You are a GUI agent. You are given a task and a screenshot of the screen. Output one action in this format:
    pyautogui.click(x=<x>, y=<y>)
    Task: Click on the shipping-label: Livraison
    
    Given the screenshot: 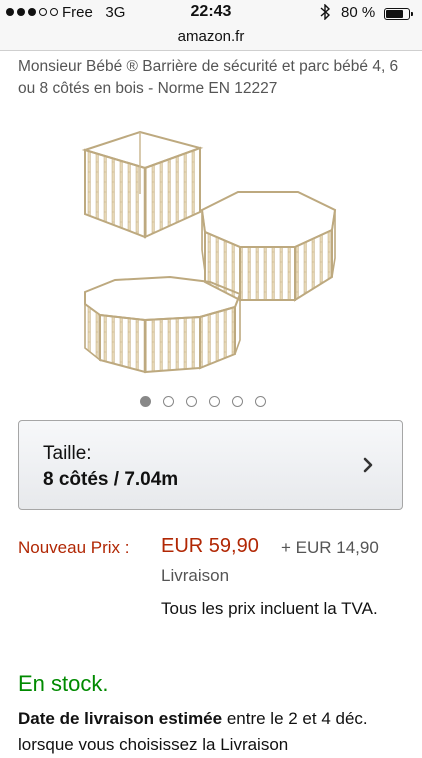 What is the action you would take?
    pyautogui.click(x=195, y=575)
    